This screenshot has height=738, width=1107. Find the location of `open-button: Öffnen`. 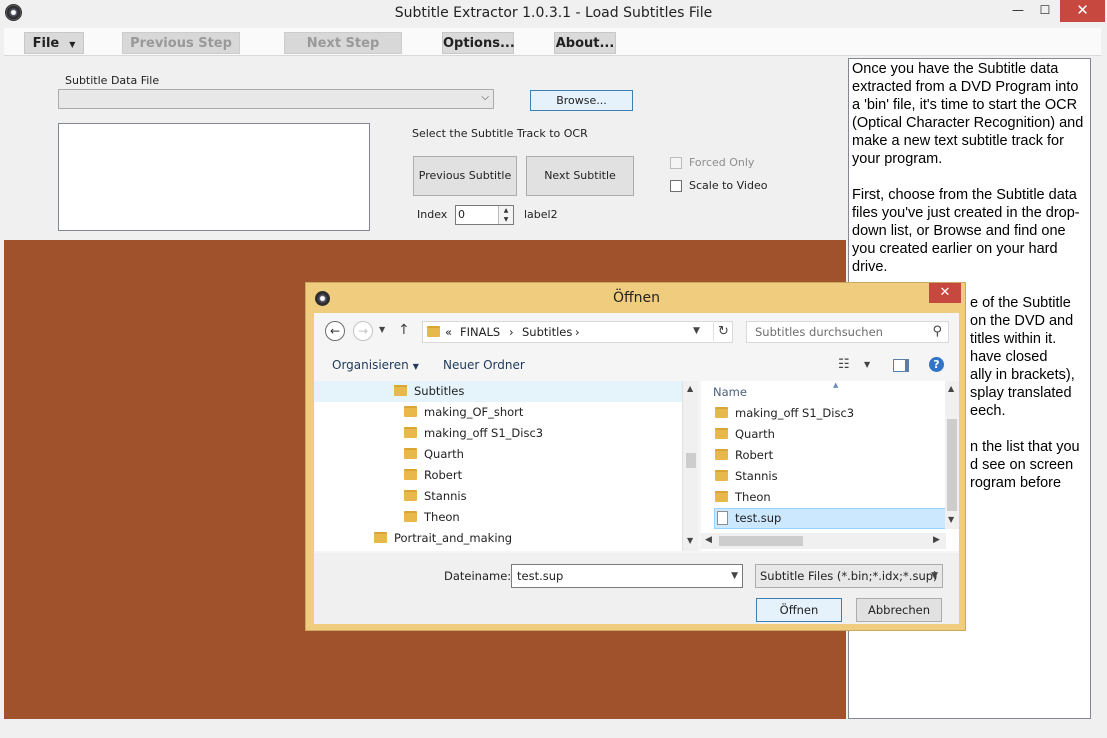

open-button: Öffnen is located at coordinates (799, 610).